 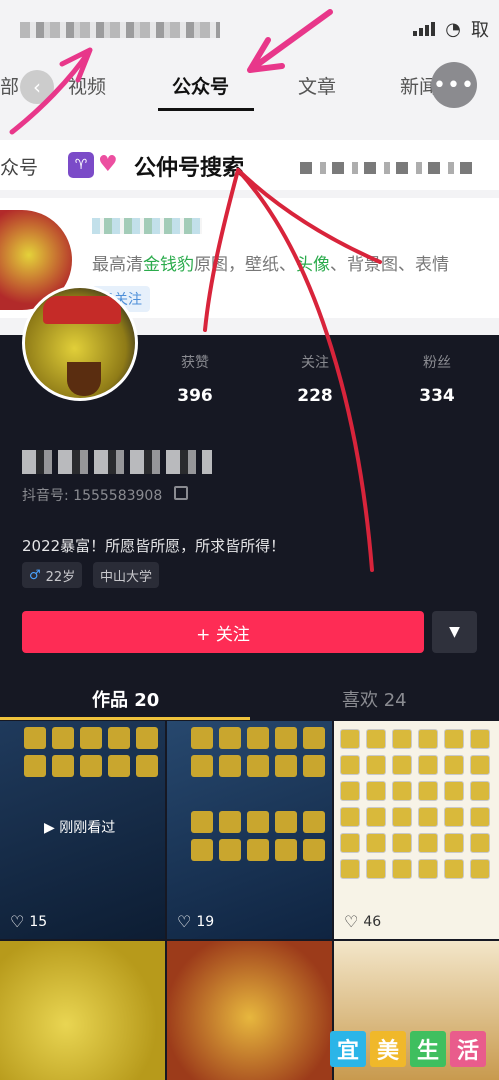 What do you see at coordinates (19, 168) in the screenshot?
I see `search-scope-label: 众号` at bounding box center [19, 168].